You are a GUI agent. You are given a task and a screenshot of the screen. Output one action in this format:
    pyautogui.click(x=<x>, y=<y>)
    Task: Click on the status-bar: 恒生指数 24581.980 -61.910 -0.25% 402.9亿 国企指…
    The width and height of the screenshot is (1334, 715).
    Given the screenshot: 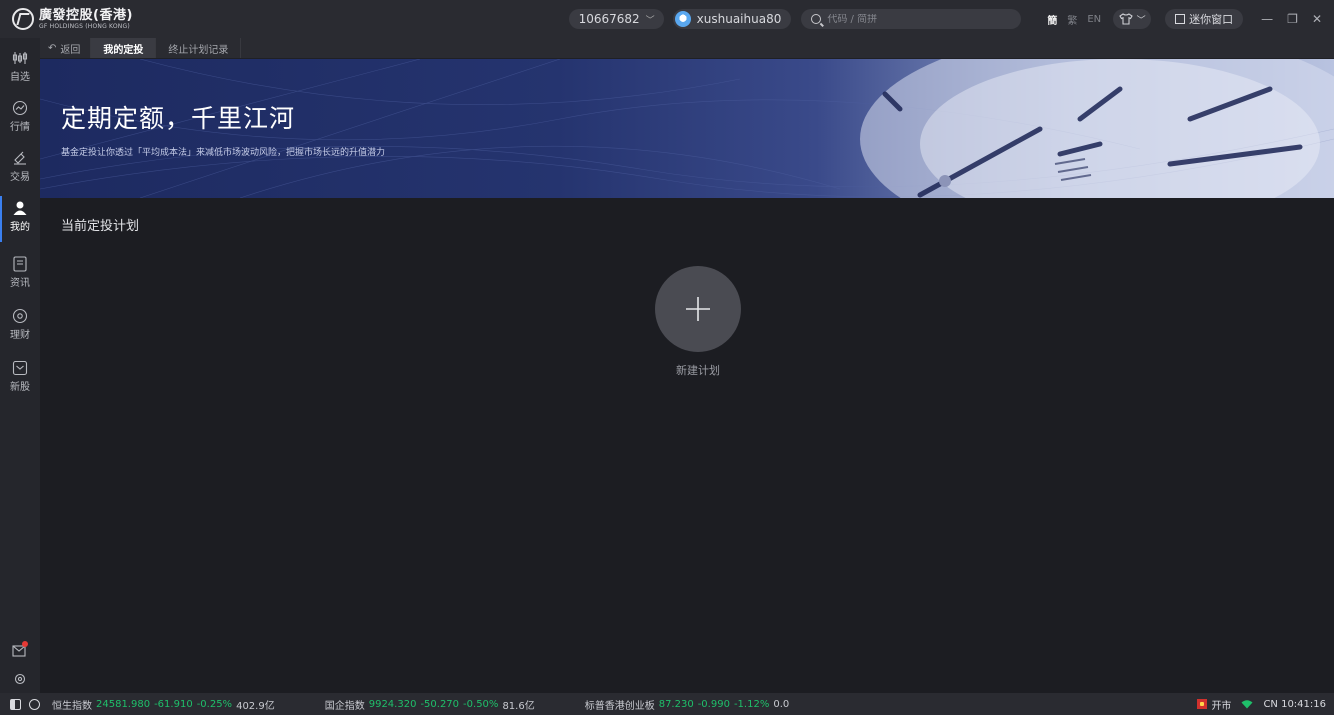 What is the action you would take?
    pyautogui.click(x=667, y=704)
    